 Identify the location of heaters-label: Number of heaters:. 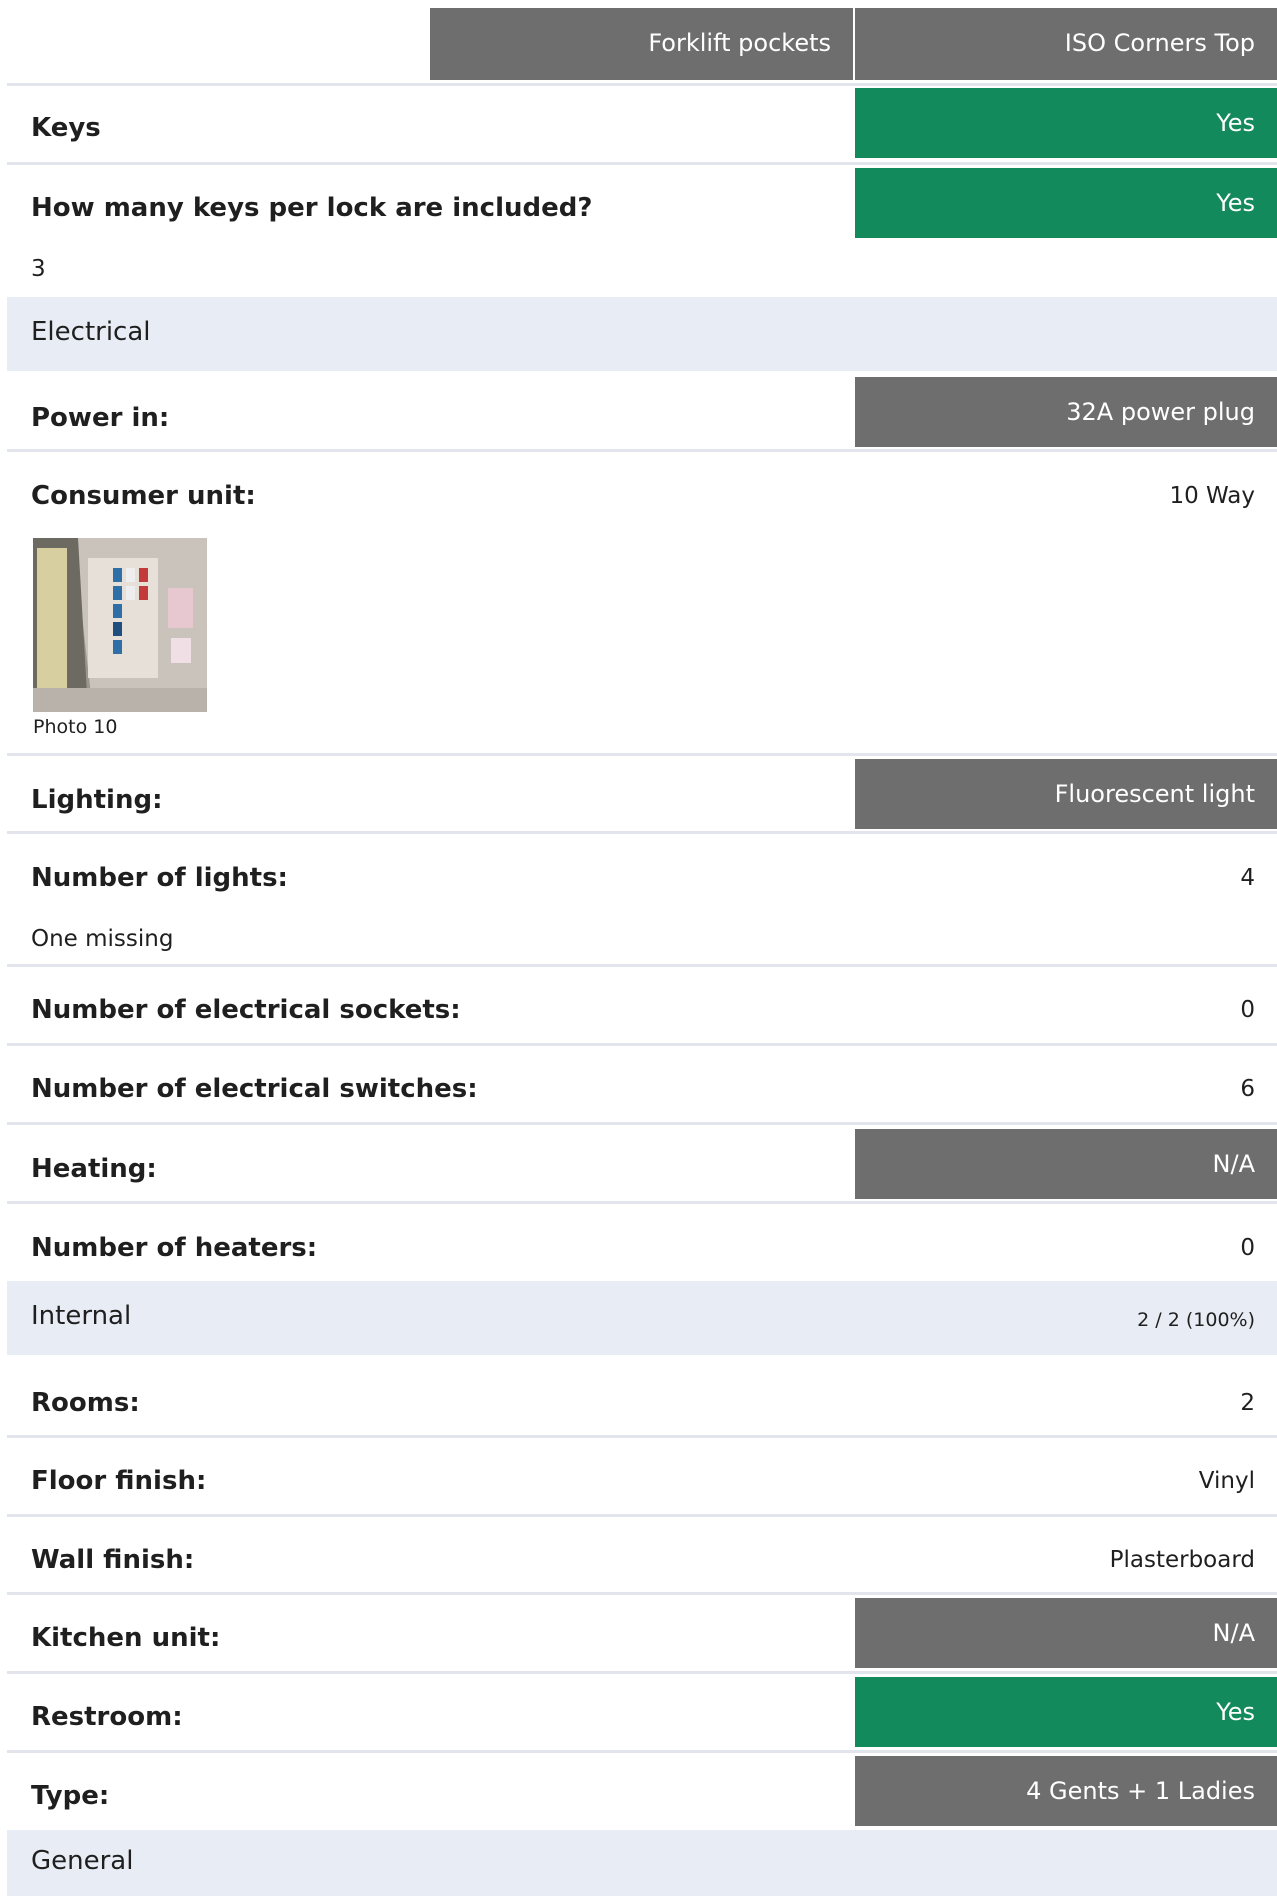
(174, 1248).